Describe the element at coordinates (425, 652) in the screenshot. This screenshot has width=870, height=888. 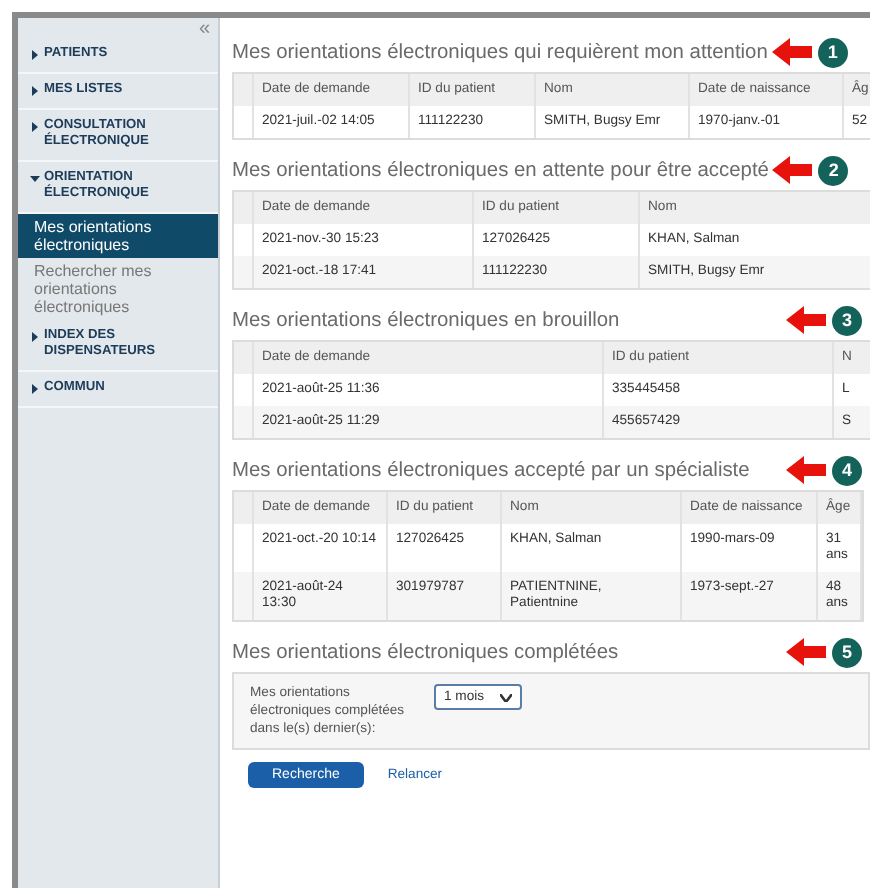
I see `section-title: Mes orientations électroniques complétées` at that location.